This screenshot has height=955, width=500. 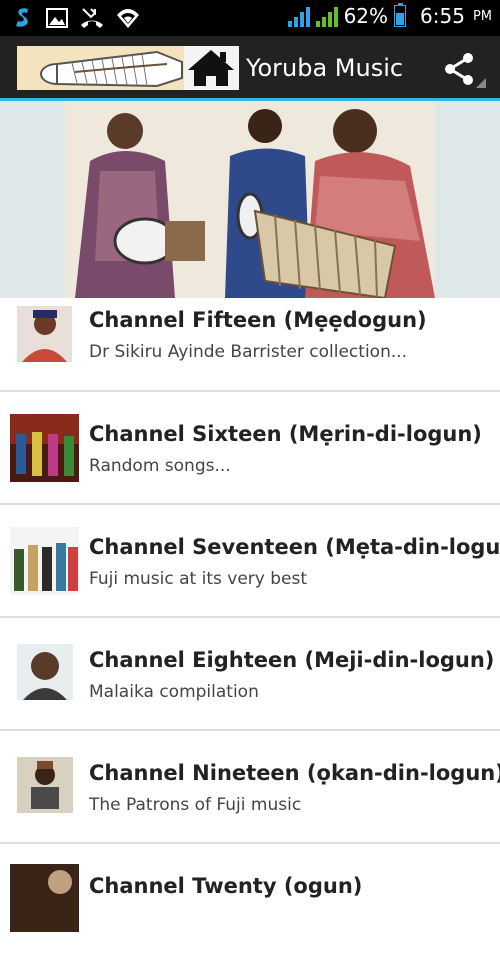 I want to click on missed-call-icon, so click(x=92, y=18).